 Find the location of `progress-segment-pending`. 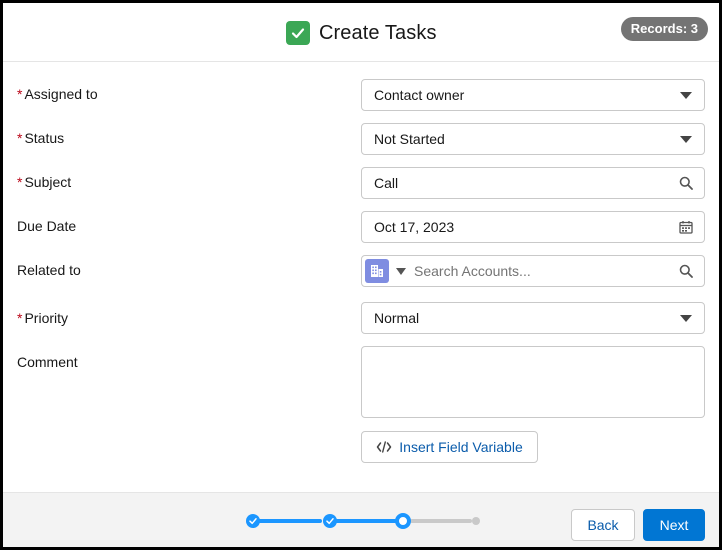

progress-segment-pending is located at coordinates (441, 521).